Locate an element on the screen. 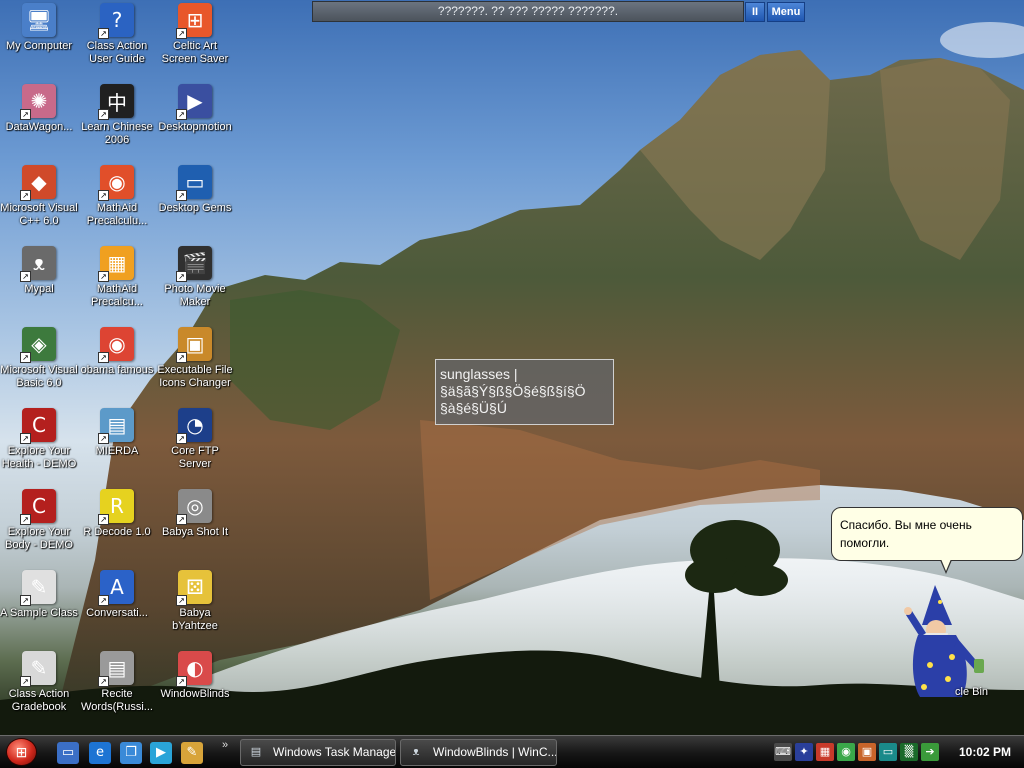 The width and height of the screenshot is (1024, 768). desktop-icon-label: Babya Shot It is located at coordinates (195, 532).